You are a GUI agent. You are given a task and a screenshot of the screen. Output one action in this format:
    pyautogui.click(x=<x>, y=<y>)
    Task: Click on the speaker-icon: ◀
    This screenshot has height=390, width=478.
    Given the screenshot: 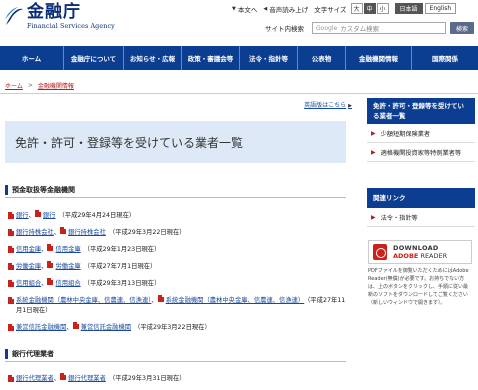 What is the action you would take?
    pyautogui.click(x=265, y=8)
    